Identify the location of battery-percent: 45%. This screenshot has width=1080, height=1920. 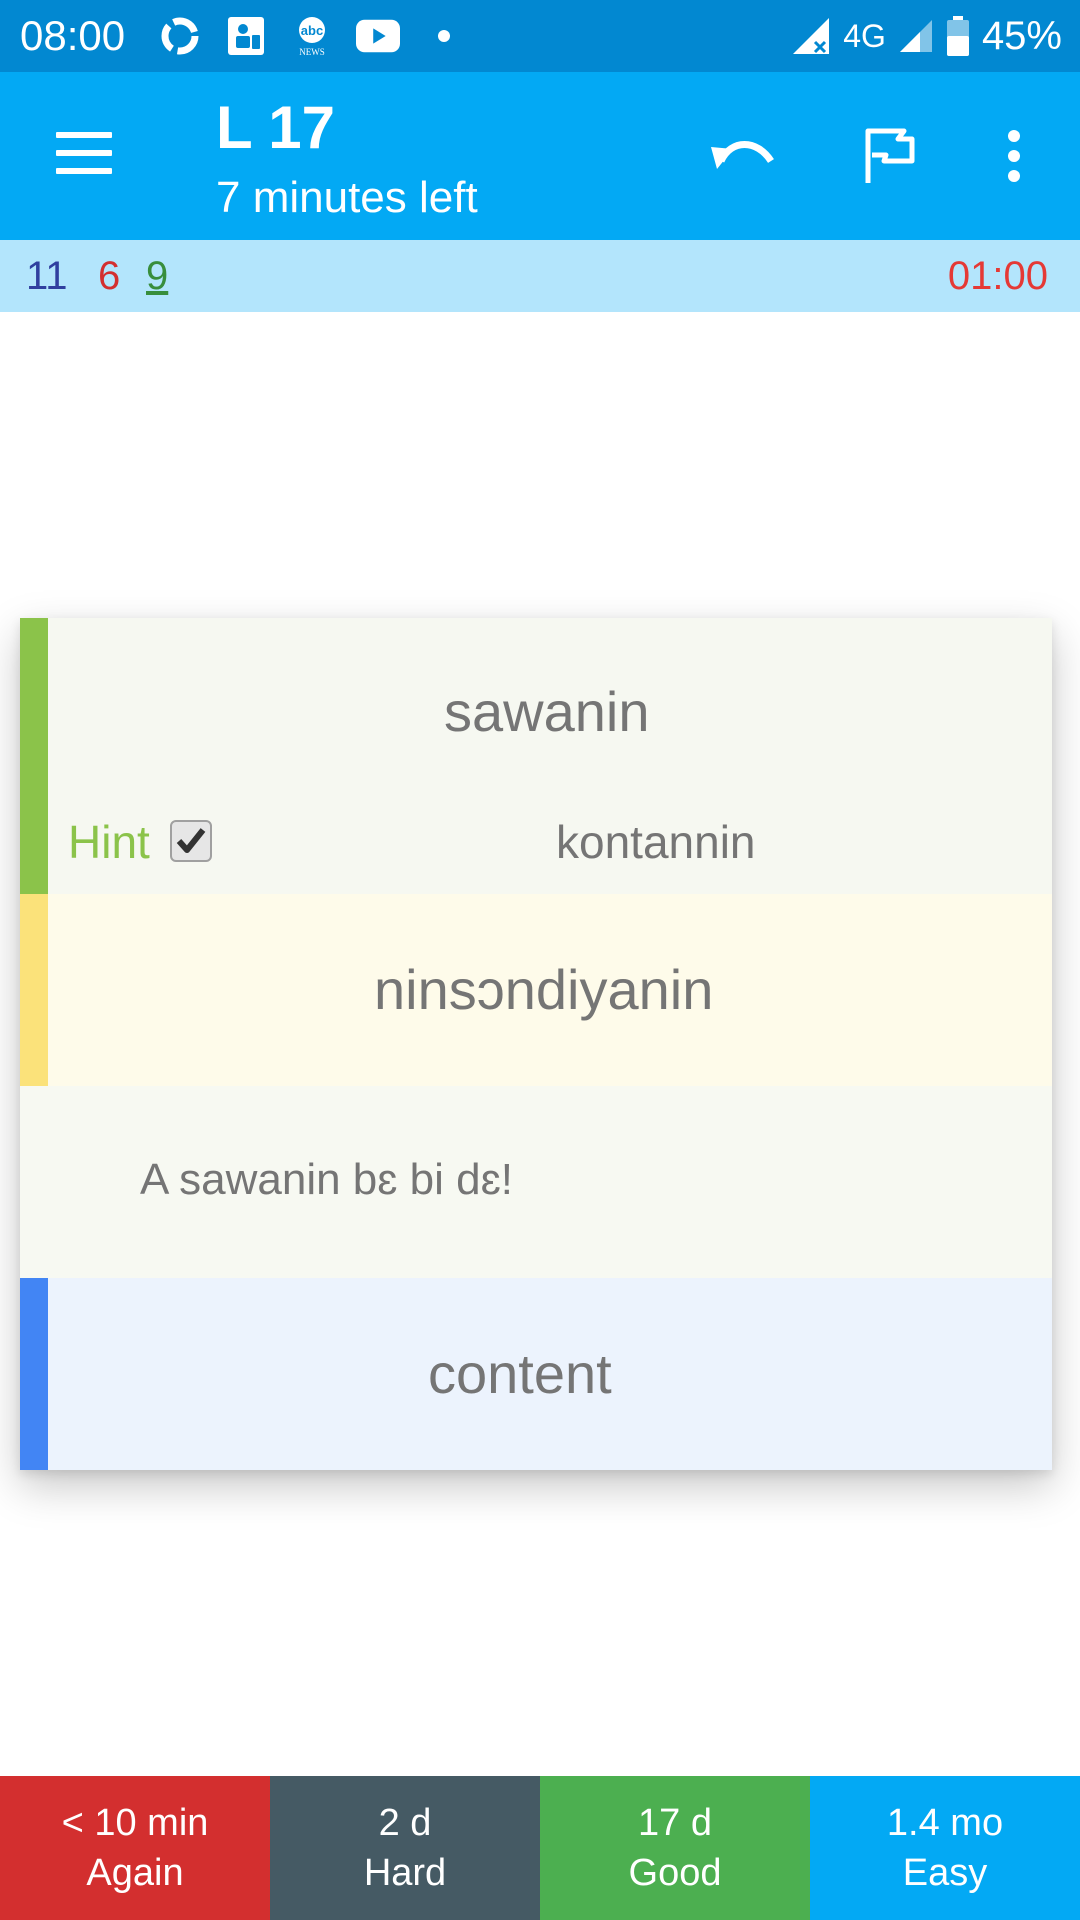
(1021, 35).